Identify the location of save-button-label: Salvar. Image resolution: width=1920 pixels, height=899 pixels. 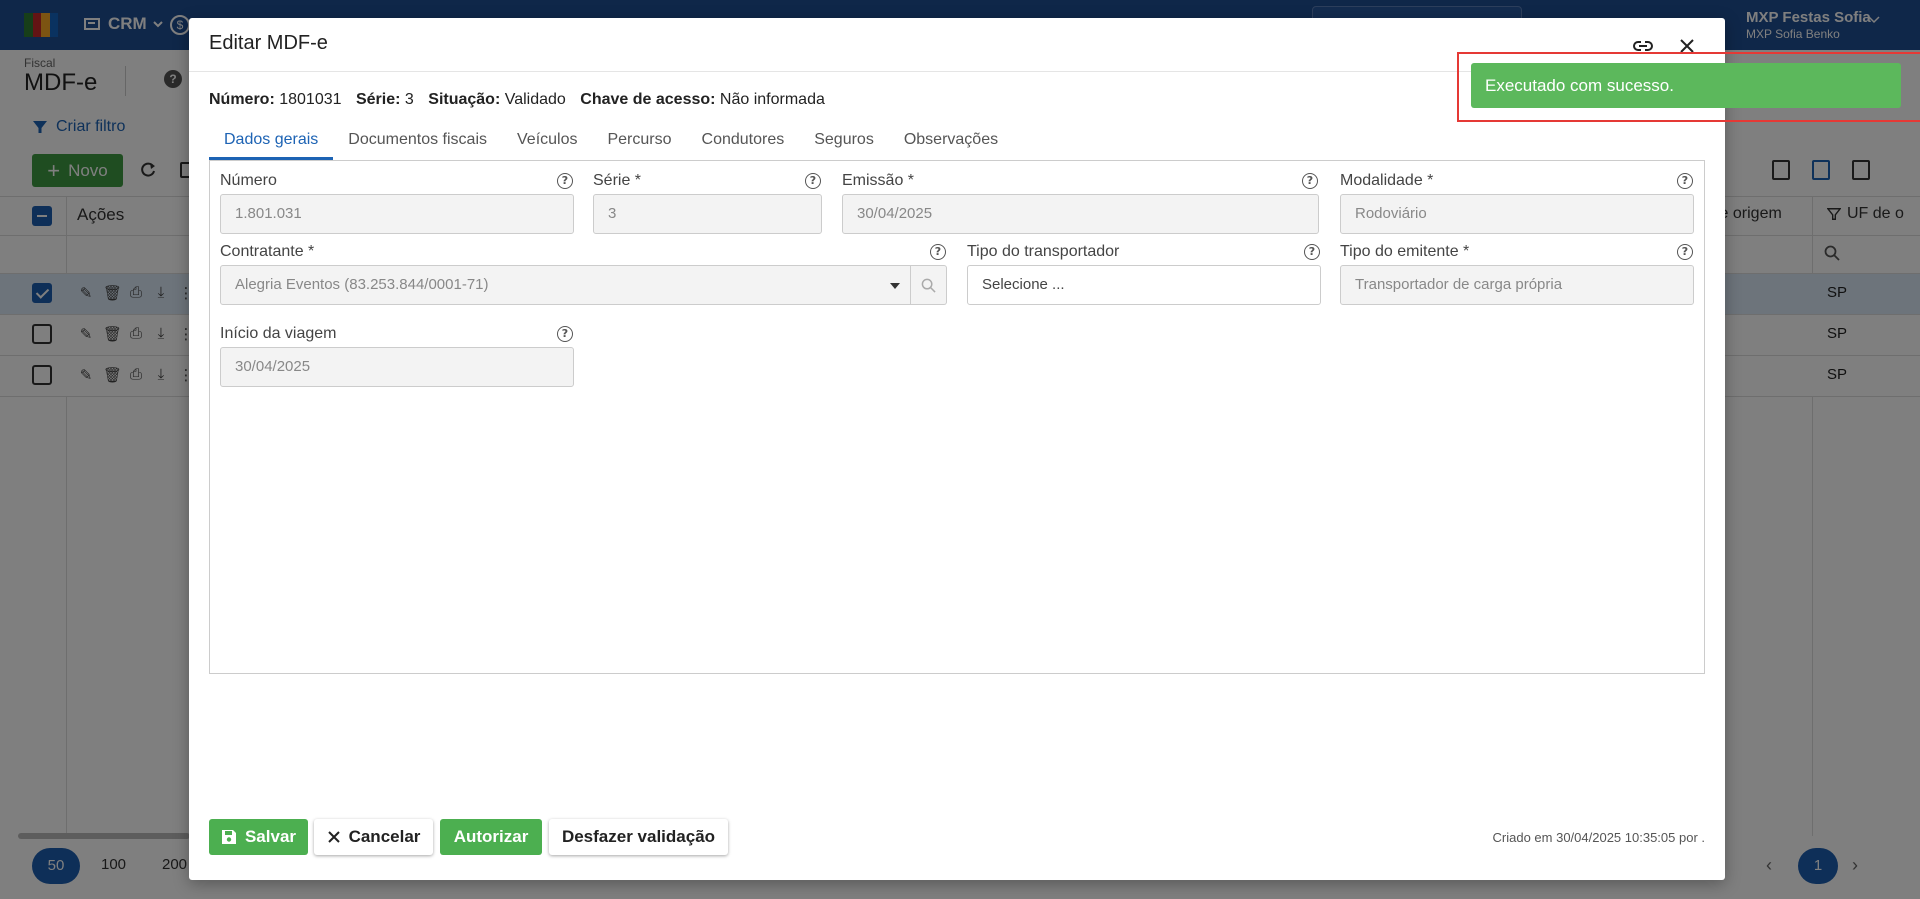
(270, 836).